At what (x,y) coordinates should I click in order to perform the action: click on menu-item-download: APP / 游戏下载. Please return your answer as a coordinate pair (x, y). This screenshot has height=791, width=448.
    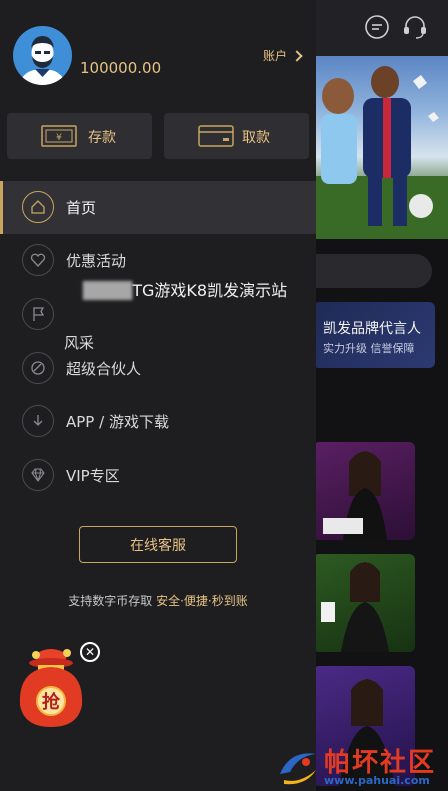
    Looking at the image, I should click on (158, 421).